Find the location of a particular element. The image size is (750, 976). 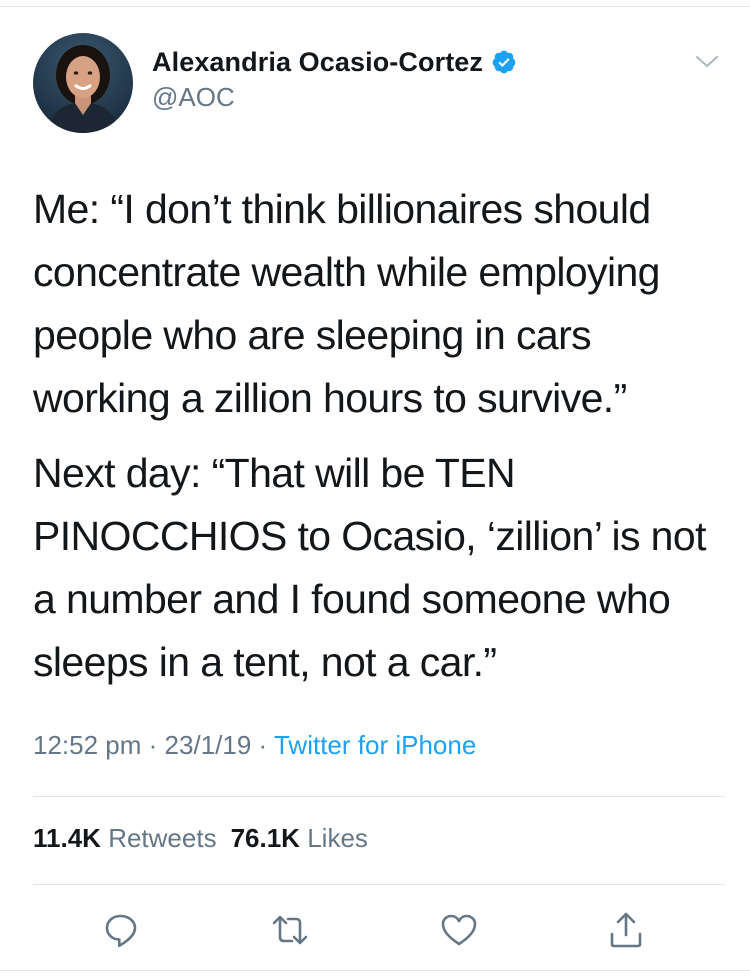

tweet-time: 12:52 pm is located at coordinates (87, 745).